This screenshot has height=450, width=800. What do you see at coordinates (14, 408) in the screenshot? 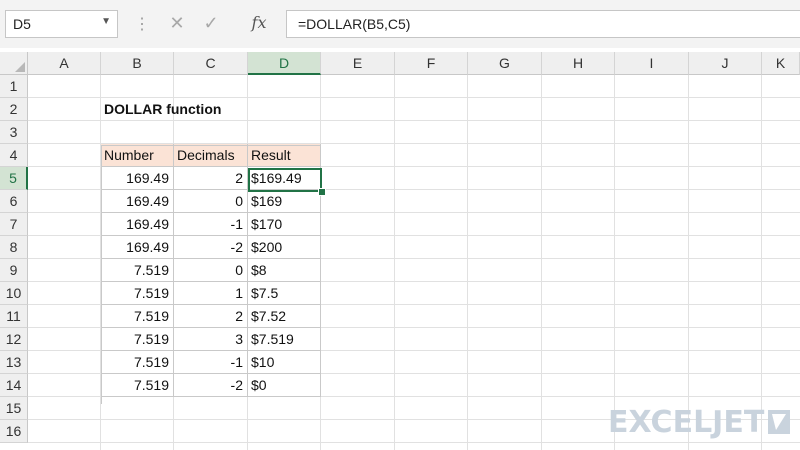
I see `row-header-15: 15` at bounding box center [14, 408].